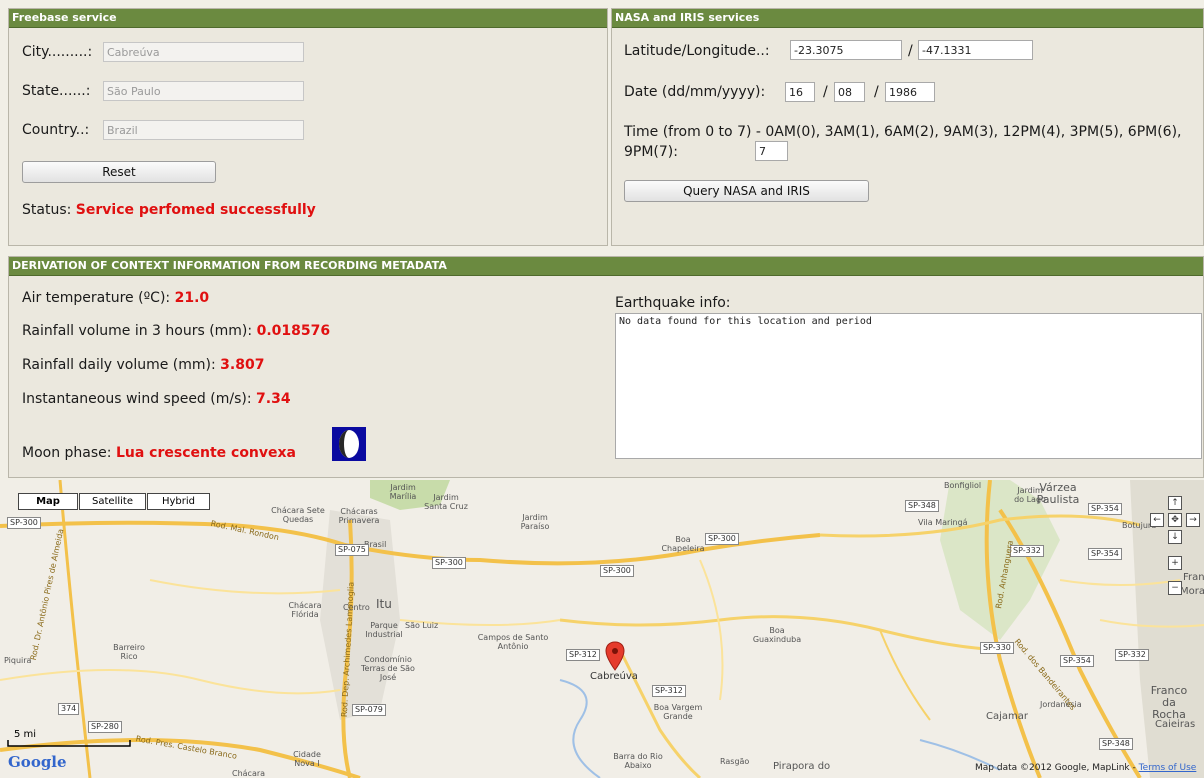  Describe the element at coordinates (137, 331) in the screenshot. I see `rain3h-label: Rainfall volume in 3 hours (mm):` at that location.